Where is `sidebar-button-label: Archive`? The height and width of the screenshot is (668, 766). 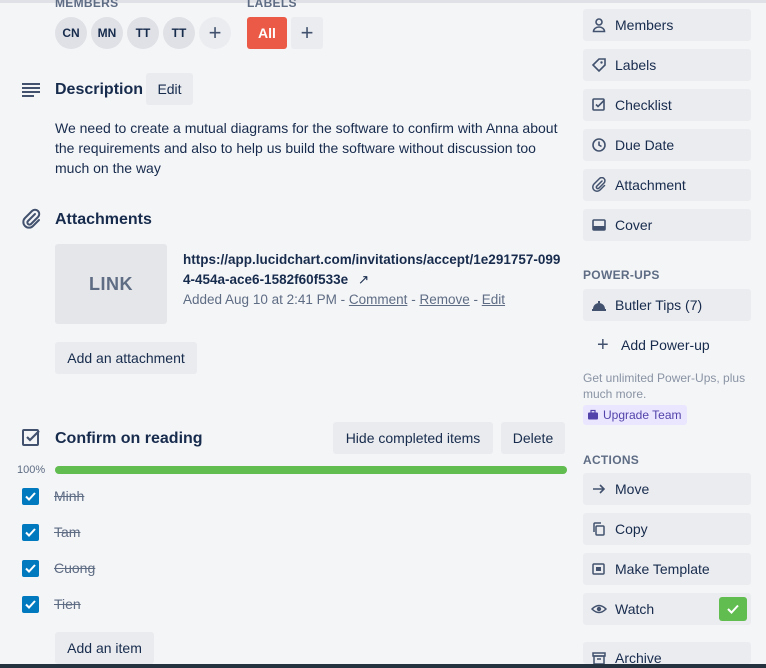
sidebar-button-label: Archive is located at coordinates (638, 657).